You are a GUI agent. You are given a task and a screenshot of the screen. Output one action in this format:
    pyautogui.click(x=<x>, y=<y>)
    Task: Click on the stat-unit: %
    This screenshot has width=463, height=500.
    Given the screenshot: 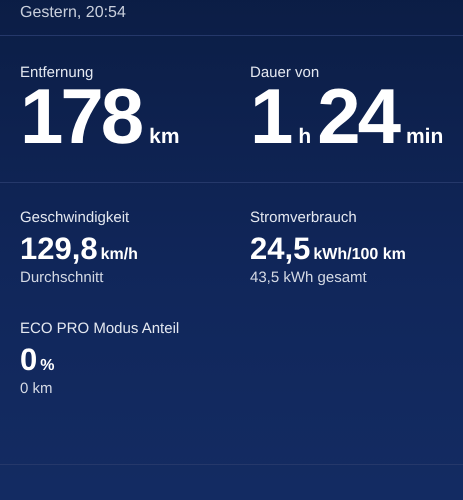 What is the action you would take?
    pyautogui.click(x=47, y=366)
    